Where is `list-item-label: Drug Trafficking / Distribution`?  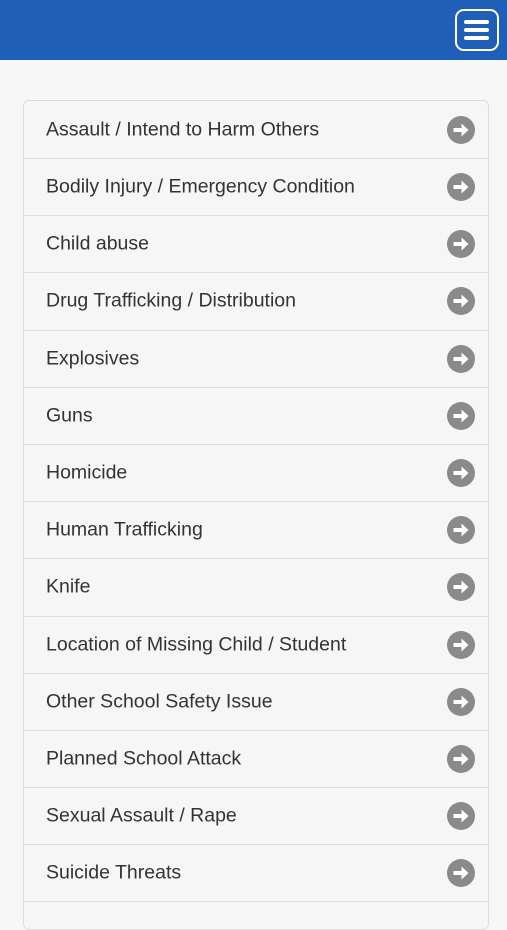
list-item-label: Drug Trafficking / Distribution is located at coordinates (171, 300).